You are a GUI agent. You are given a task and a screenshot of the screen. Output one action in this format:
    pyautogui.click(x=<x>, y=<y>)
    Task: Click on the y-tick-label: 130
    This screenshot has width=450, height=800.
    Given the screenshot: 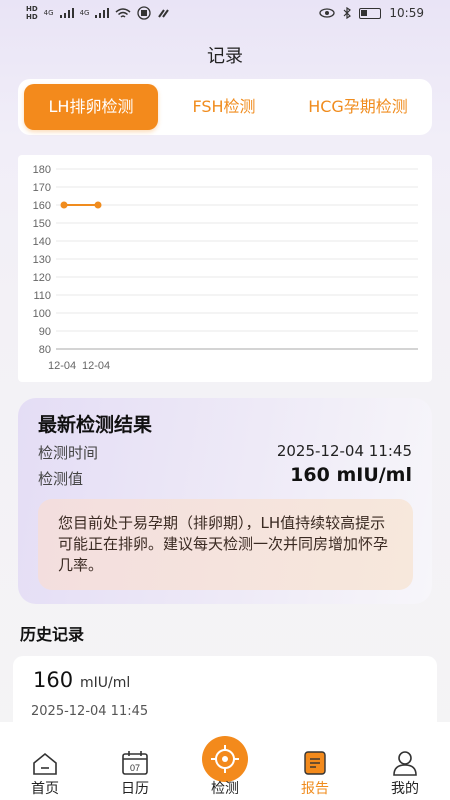 What is the action you would take?
    pyautogui.click(x=42, y=260)
    